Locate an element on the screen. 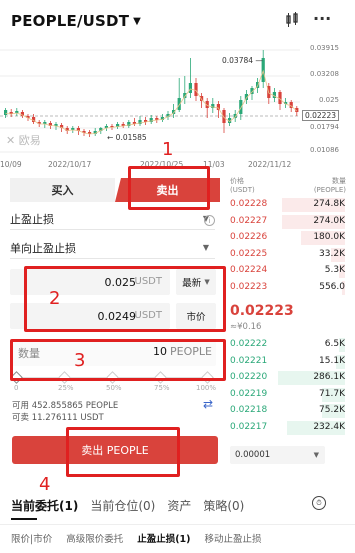  y-tick-label: 0.01086 is located at coordinates (324, 150).